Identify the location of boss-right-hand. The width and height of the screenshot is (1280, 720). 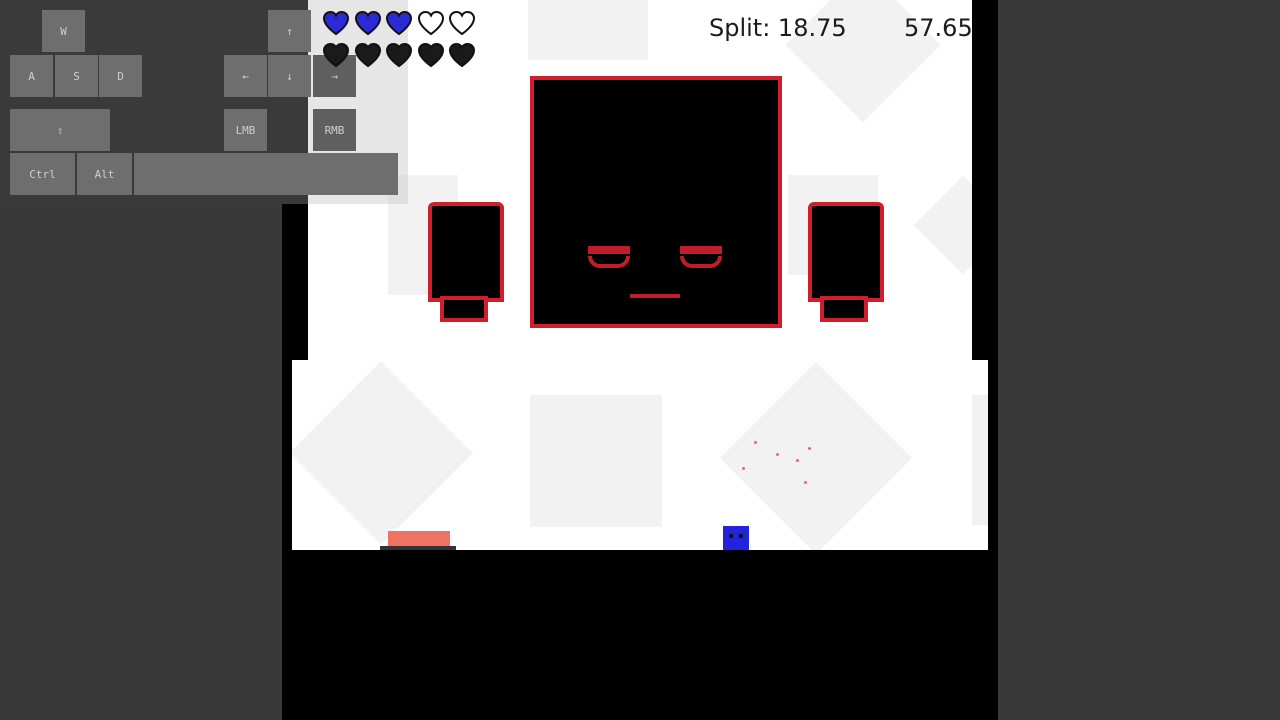
(846, 264).